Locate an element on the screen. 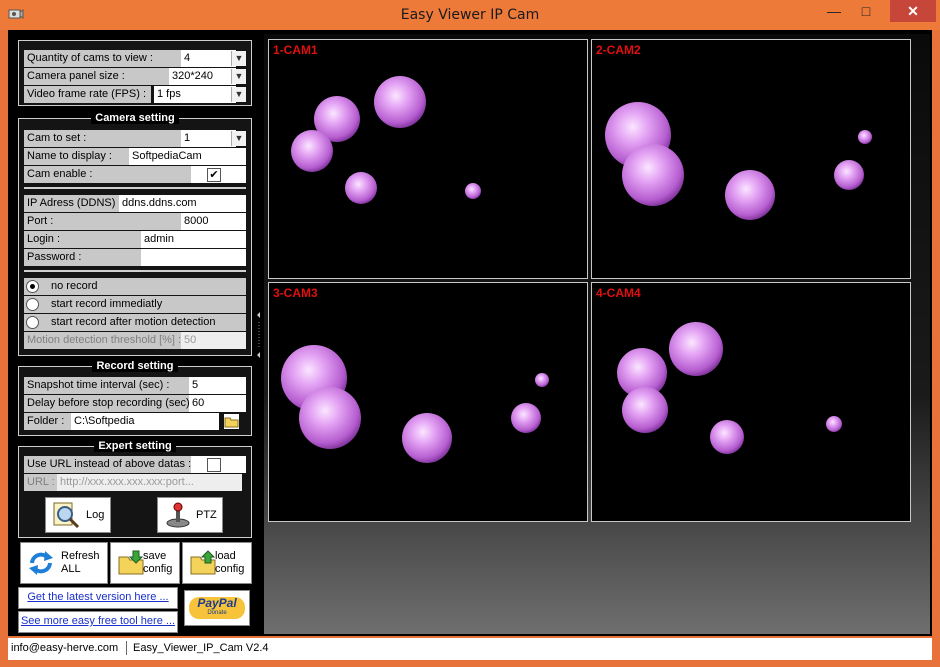 The image size is (940, 667). save-config-button: save config is located at coordinates (145, 563).